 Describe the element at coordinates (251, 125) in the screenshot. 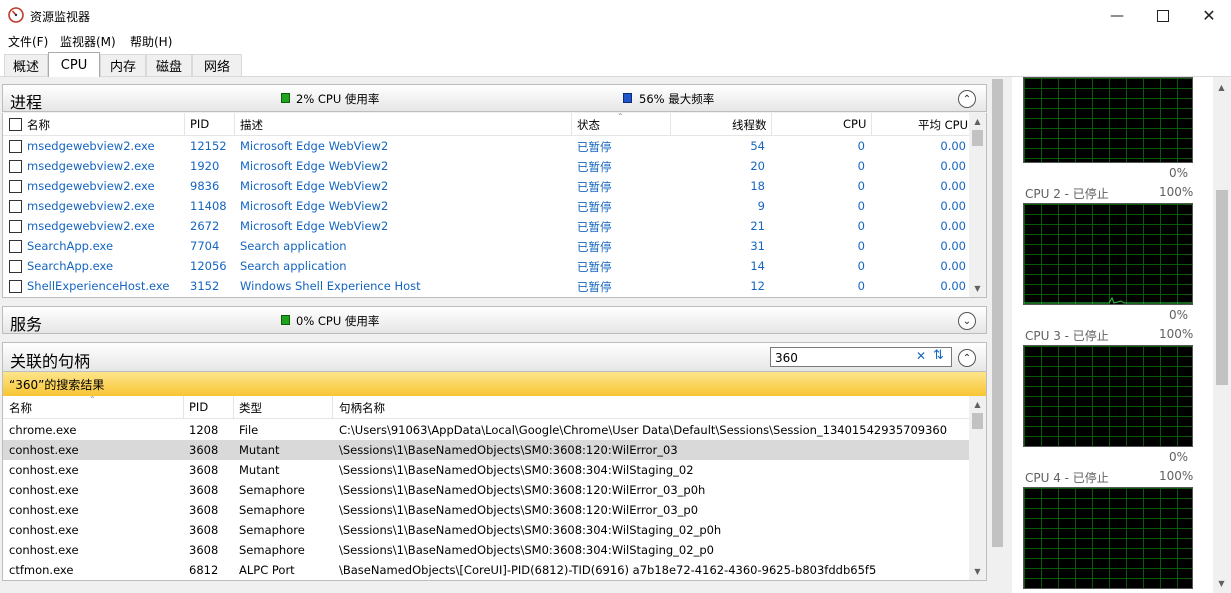

I see `col-desc: 描述` at that location.